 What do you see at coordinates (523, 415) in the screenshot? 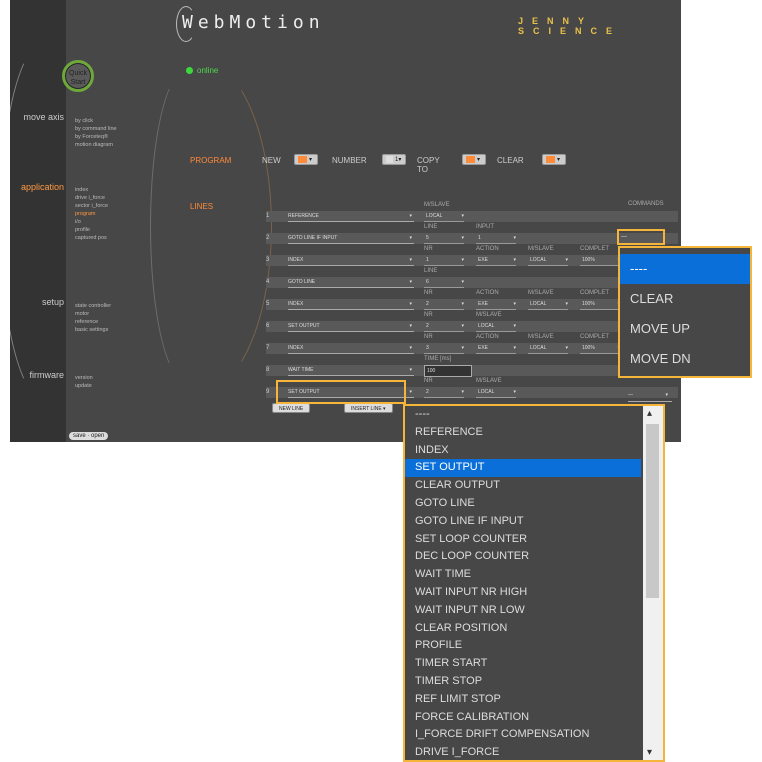
I see `command-type-option: ----` at bounding box center [523, 415].